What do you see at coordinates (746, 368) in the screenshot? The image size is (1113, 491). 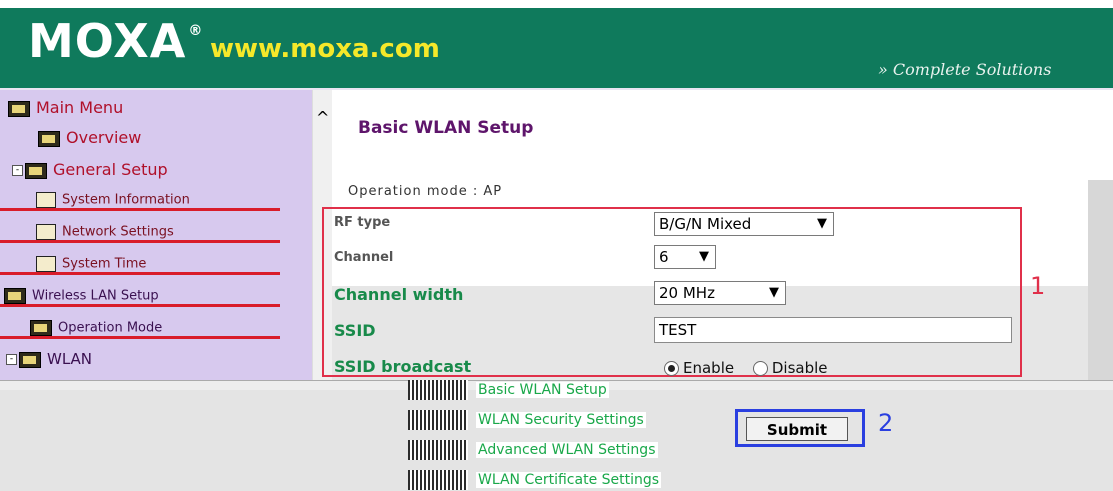 I see `ssid-broadcast-options: Enable Disable` at bounding box center [746, 368].